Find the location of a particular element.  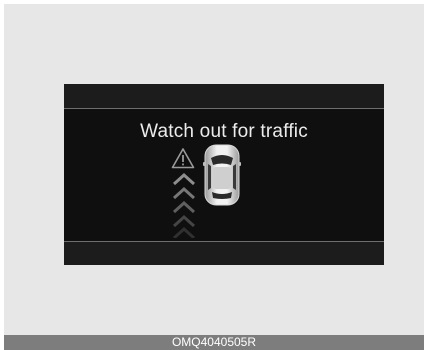

approaching-chevrons-icon is located at coordinates (184, 205).